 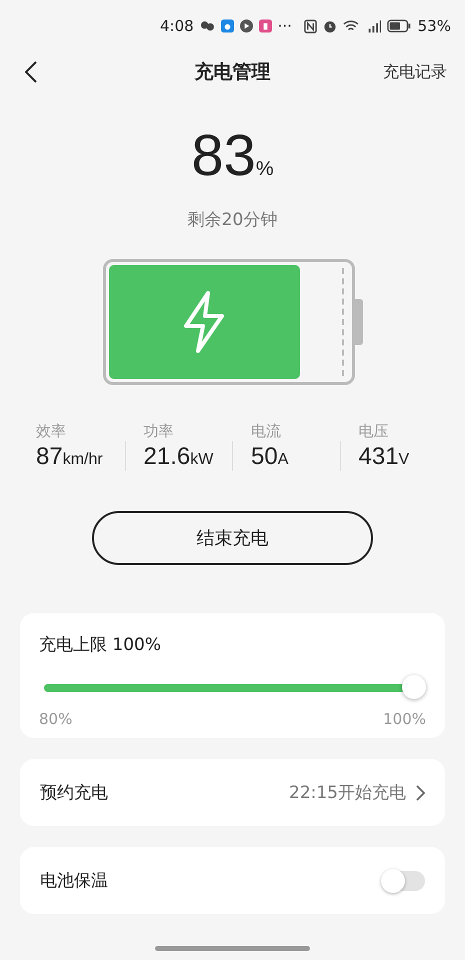 I want to click on alarm-icon, so click(x=329, y=26).